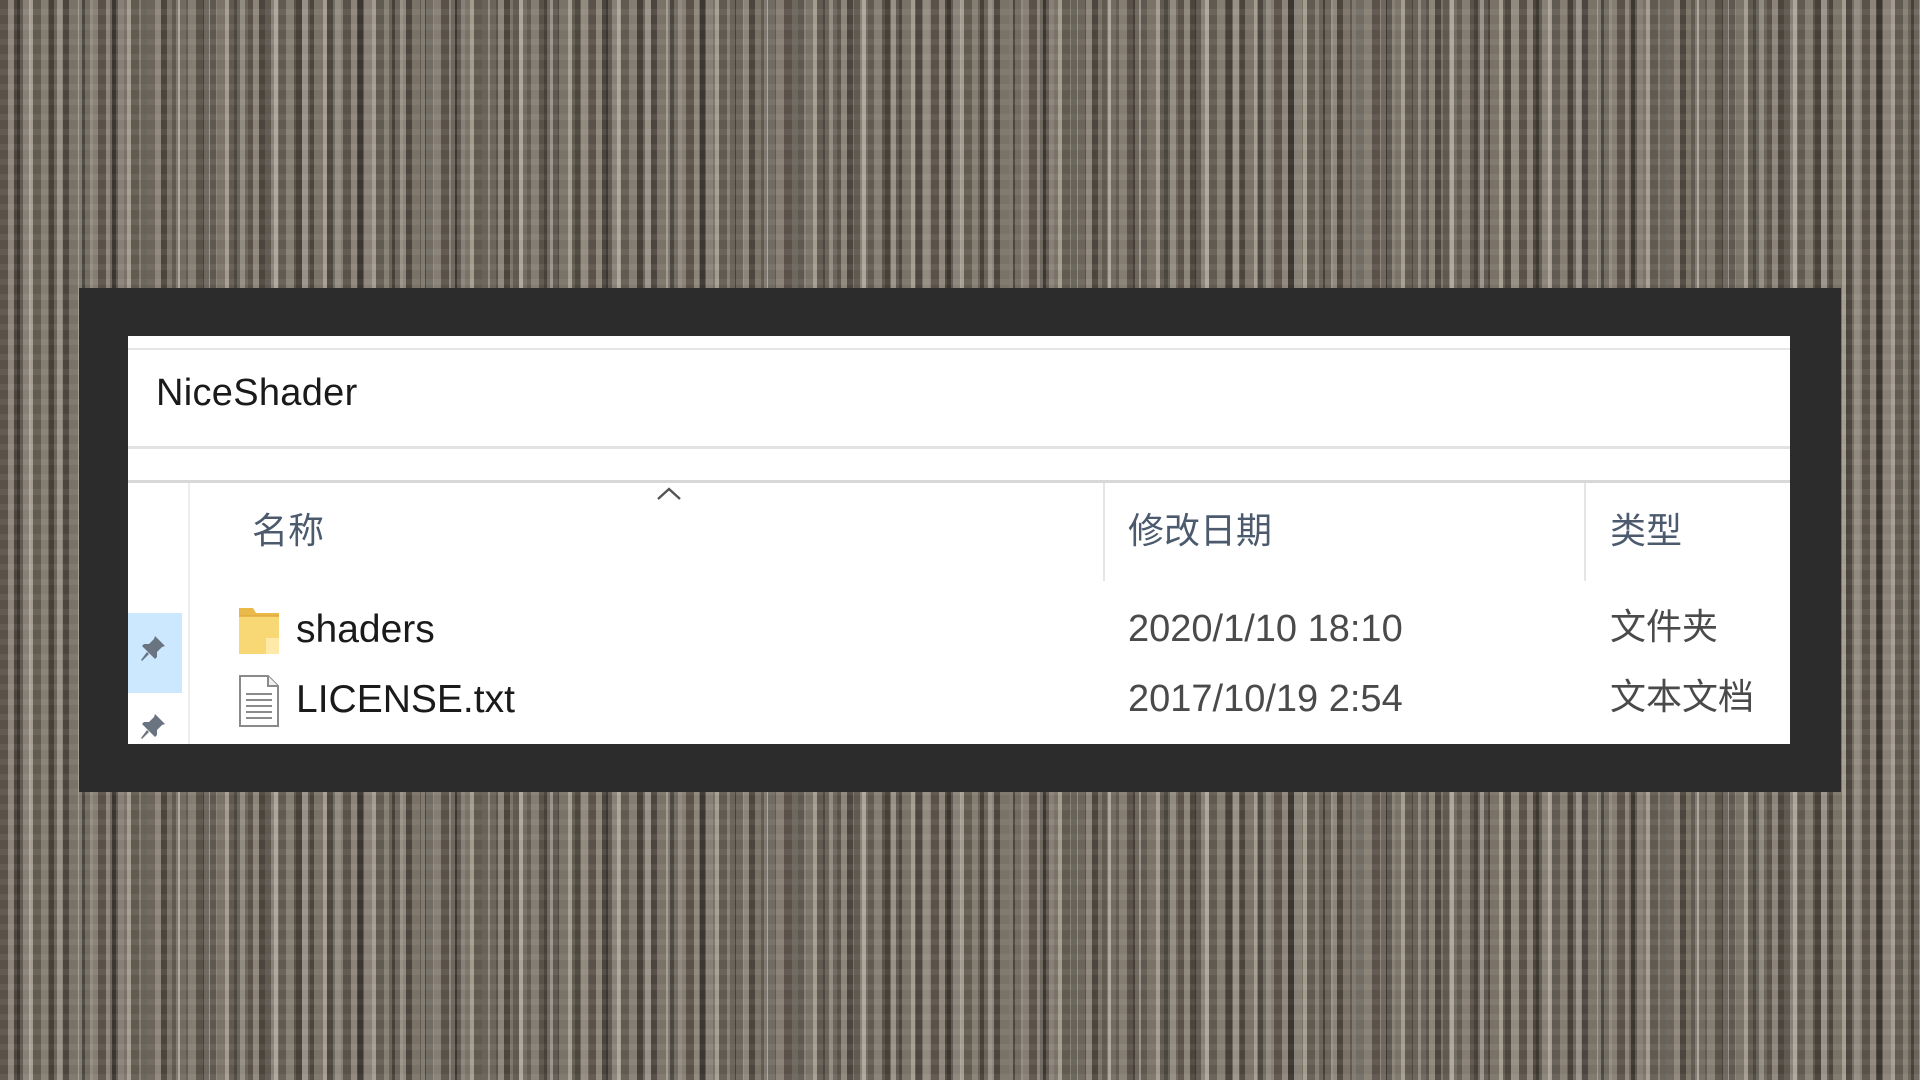 This screenshot has width=1920, height=1080. Describe the element at coordinates (959, 447) in the screenshot. I see `title-bottom-divider` at that location.